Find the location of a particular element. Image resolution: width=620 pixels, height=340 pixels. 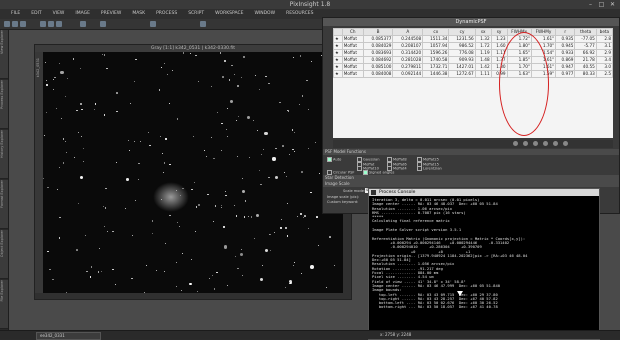

menu-script: SCRIPT is located at coordinates (196, 14).